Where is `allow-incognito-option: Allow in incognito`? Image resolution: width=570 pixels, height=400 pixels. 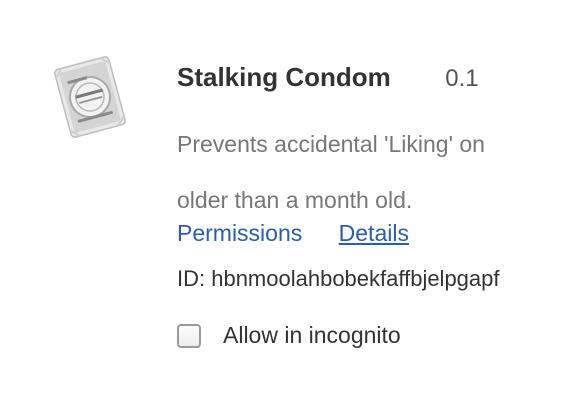 allow-incognito-option: Allow in incognito is located at coordinates (289, 335).